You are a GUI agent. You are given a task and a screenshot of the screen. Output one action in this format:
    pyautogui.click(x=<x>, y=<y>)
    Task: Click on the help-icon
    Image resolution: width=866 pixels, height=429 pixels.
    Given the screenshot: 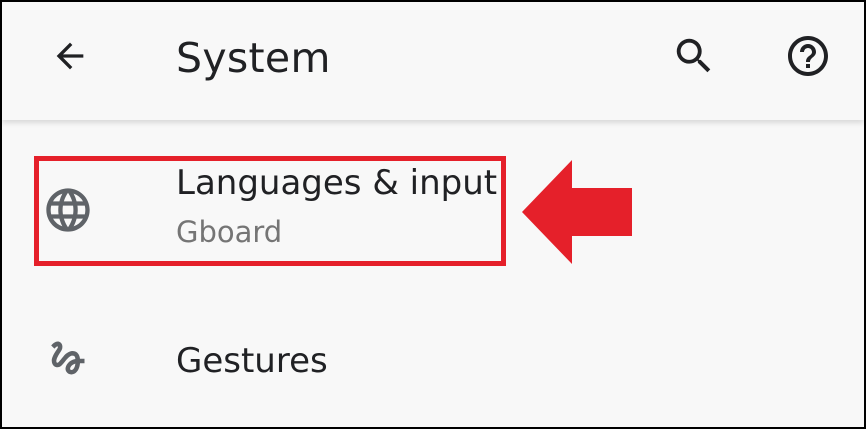 What is the action you would take?
    pyautogui.click(x=808, y=56)
    